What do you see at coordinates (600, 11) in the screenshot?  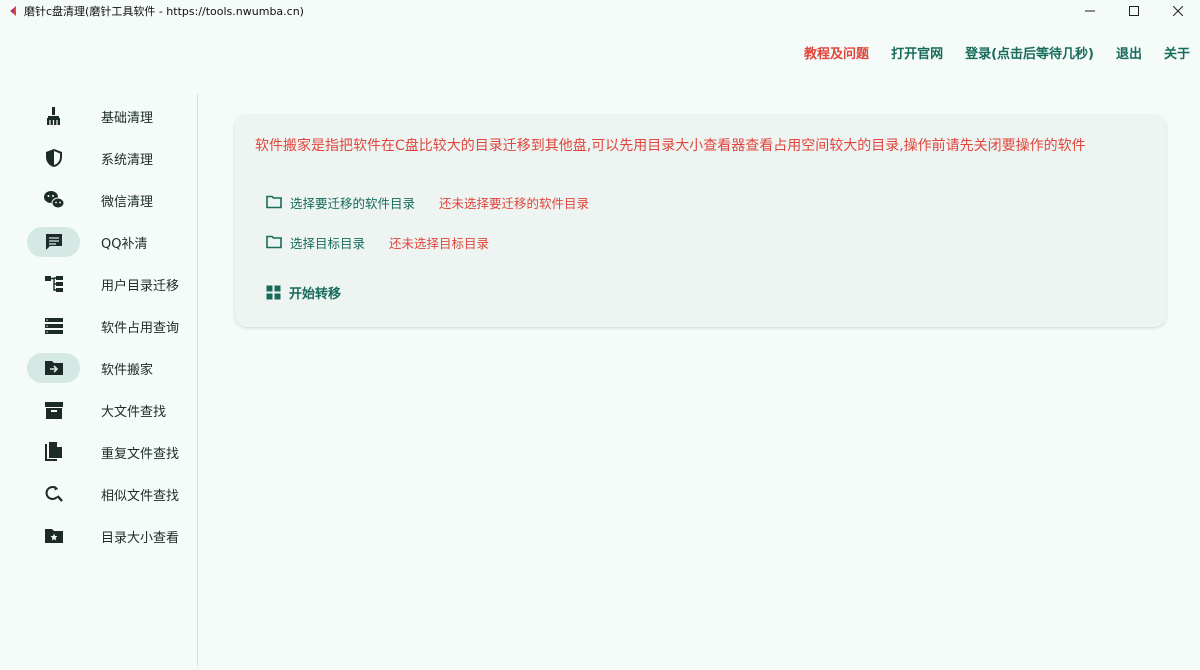 I see `title-bar: 磨针c盘清理(磨针工具软件 - https://tools.nwumba.cn)` at bounding box center [600, 11].